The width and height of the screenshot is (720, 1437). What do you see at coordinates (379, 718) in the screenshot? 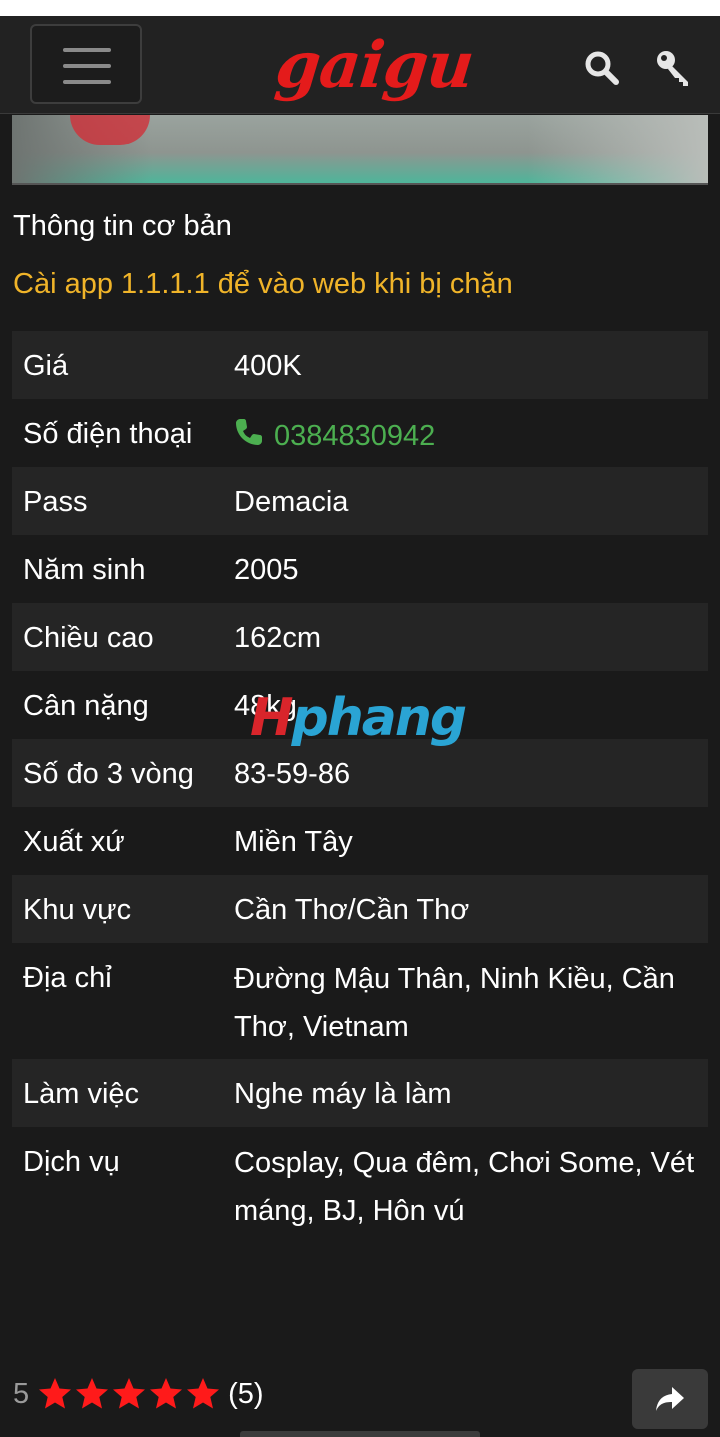
I see `watermark-part-b: phang` at bounding box center [379, 718].